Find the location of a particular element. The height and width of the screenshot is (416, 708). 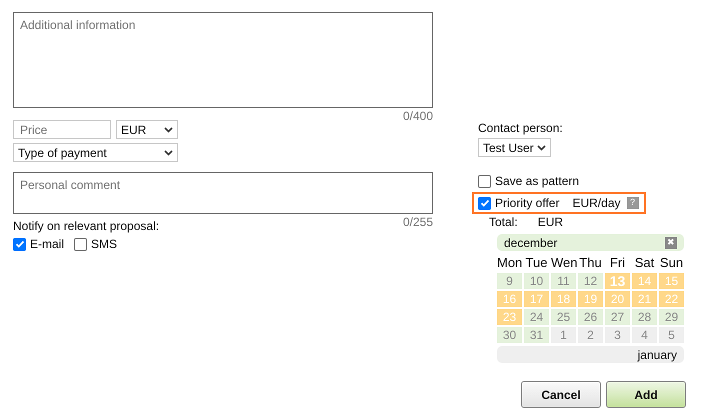

checkbox-label: Save as pattern is located at coordinates (537, 181).